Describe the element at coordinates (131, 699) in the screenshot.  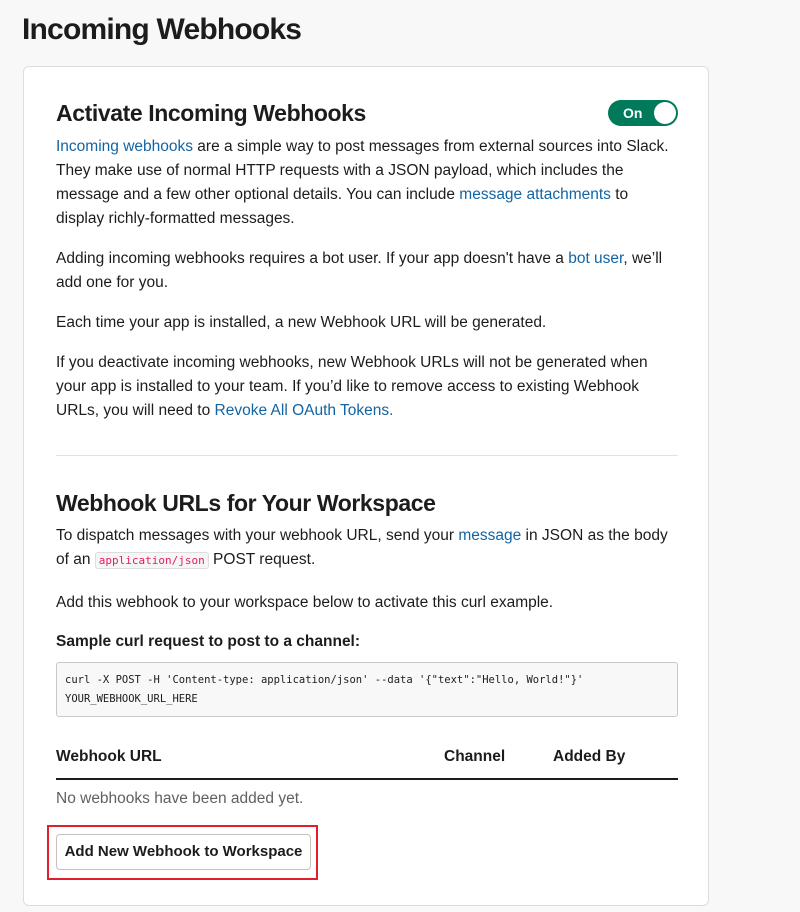
I see `curl-code-line-2: YOUR_WEBHOOK_URL_HERE` at that location.